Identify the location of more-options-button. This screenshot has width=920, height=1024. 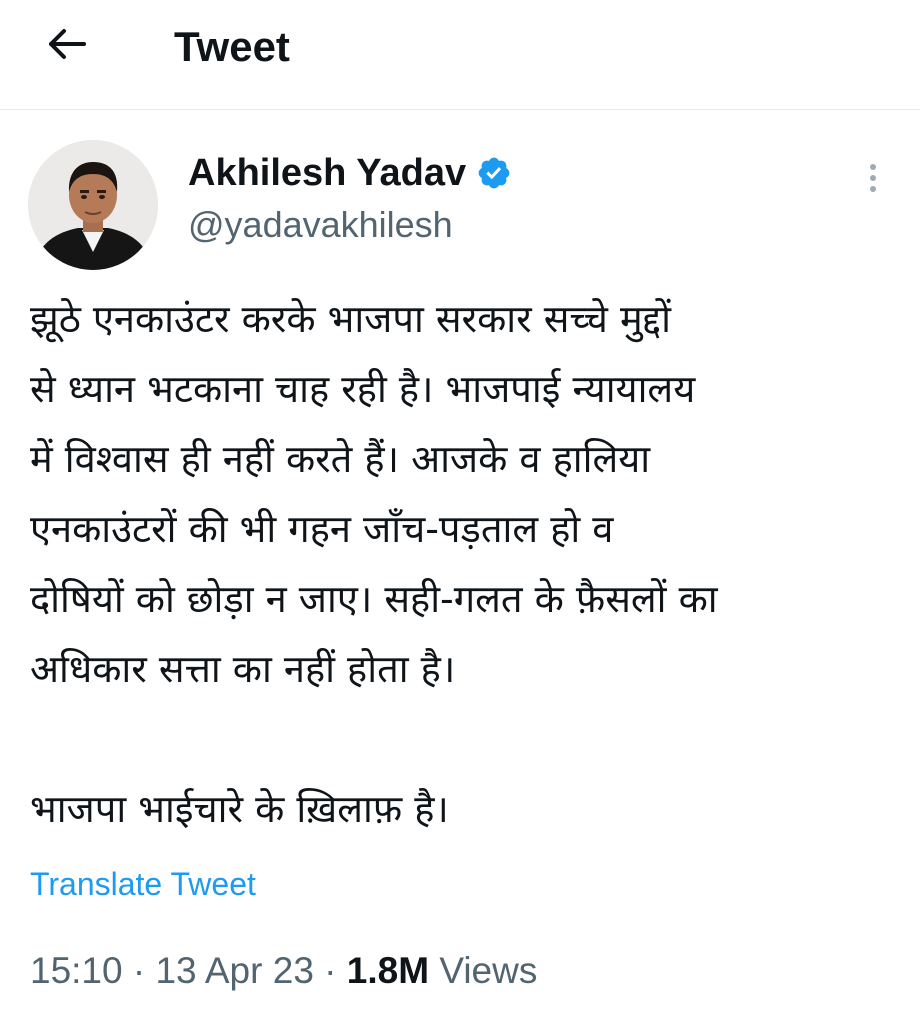
(873, 178).